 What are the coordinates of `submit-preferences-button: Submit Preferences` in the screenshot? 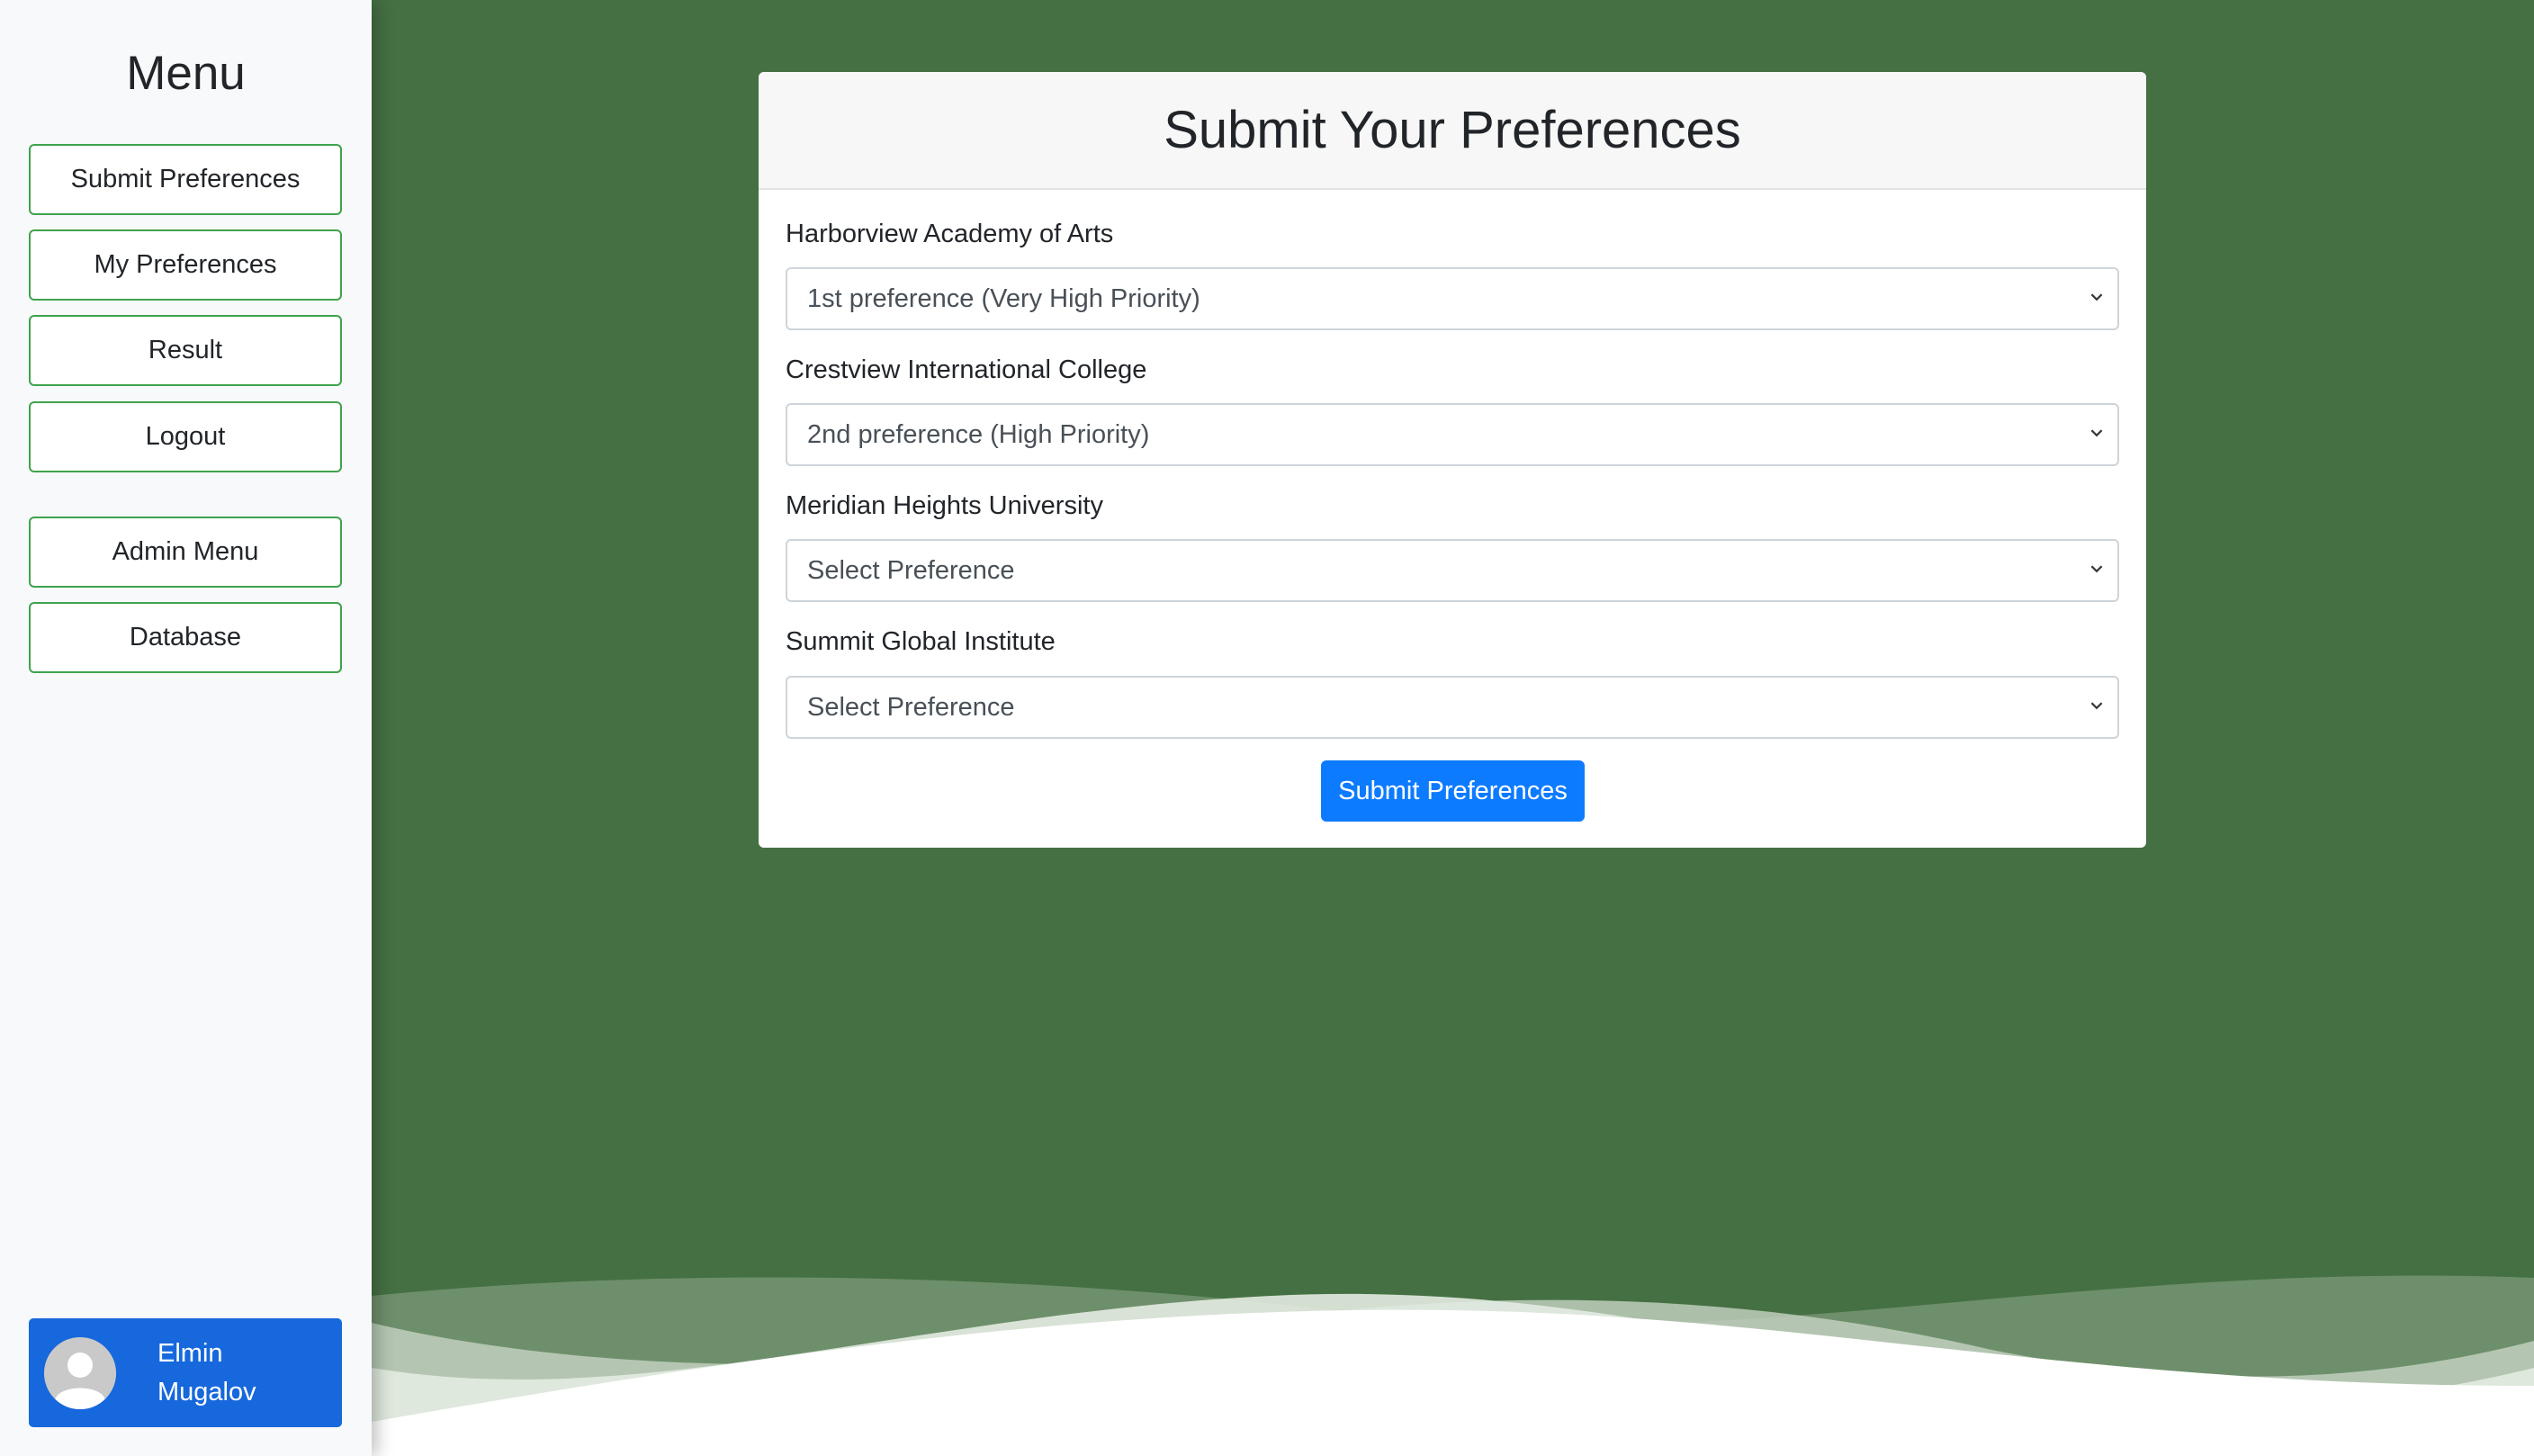 It's located at (1453, 791).